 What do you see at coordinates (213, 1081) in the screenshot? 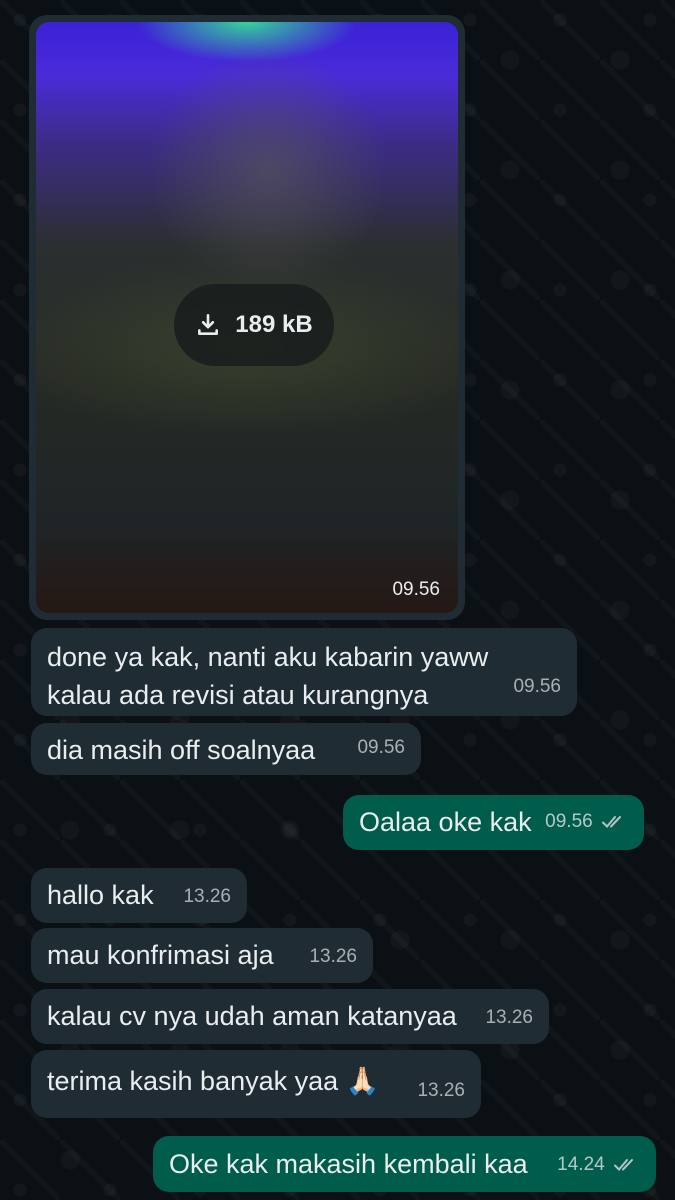
I see `message-text: terima kasih banyak yaa 🙏🏻` at bounding box center [213, 1081].